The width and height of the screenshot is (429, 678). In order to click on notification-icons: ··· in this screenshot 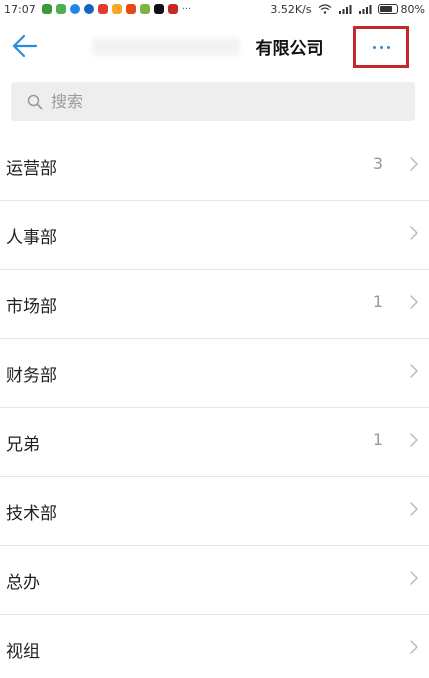, I will do `click(116, 9)`.